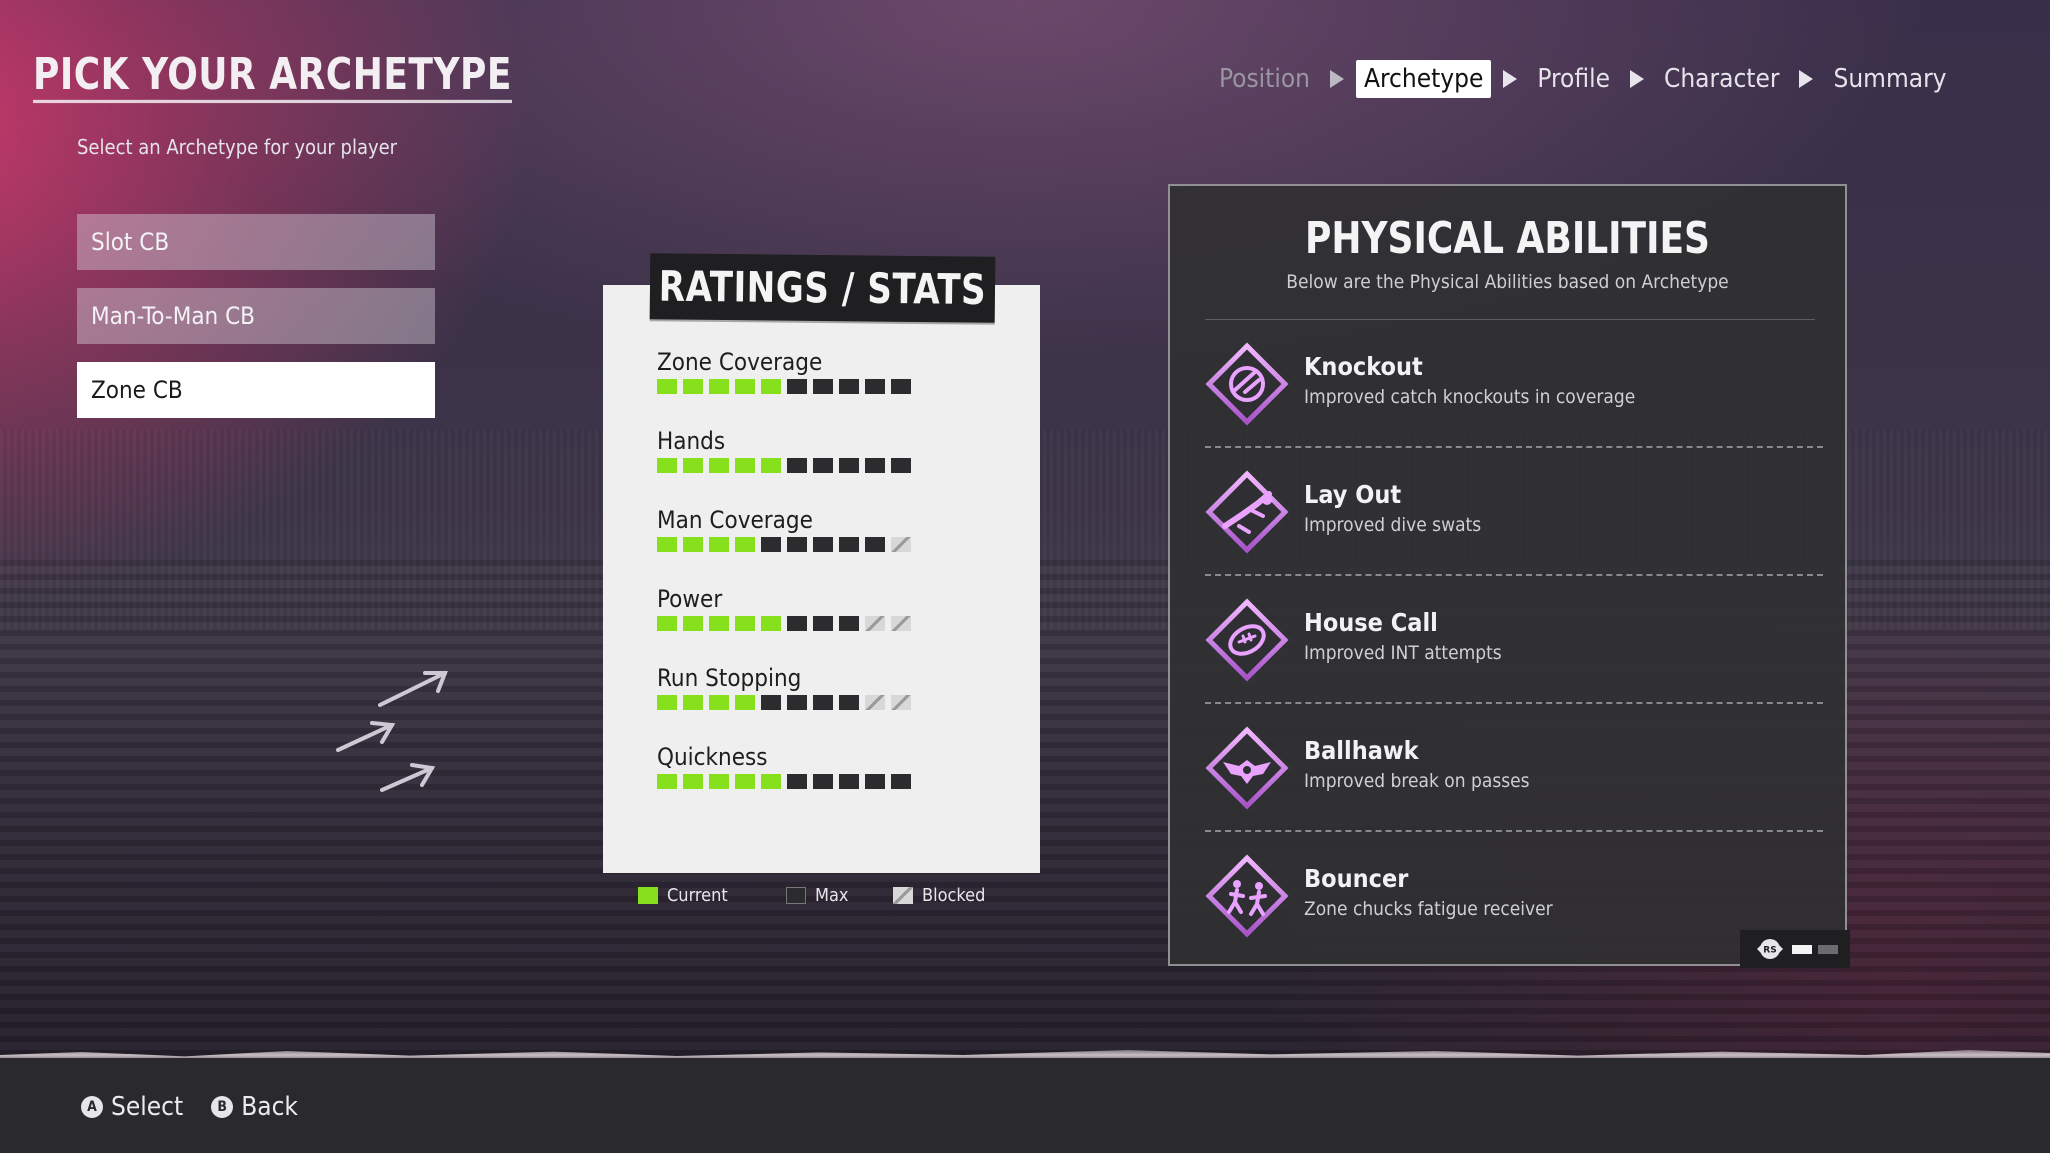 This screenshot has height=1153, width=2050. Describe the element at coordinates (1889, 79) in the screenshot. I see `breadcrumb-summary: Summary` at that location.